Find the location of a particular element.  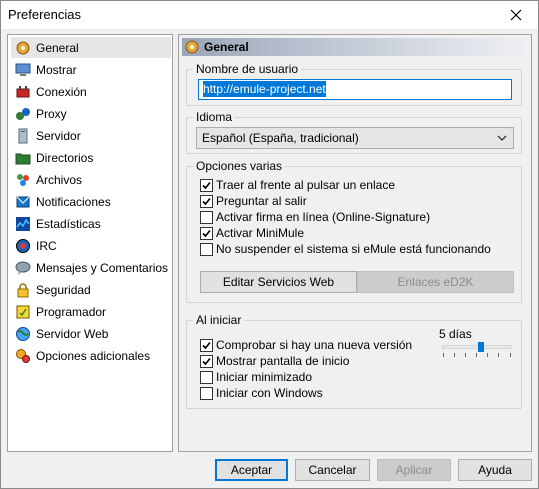

sidebar-item-servidor: Servidor is located at coordinates (91, 135).